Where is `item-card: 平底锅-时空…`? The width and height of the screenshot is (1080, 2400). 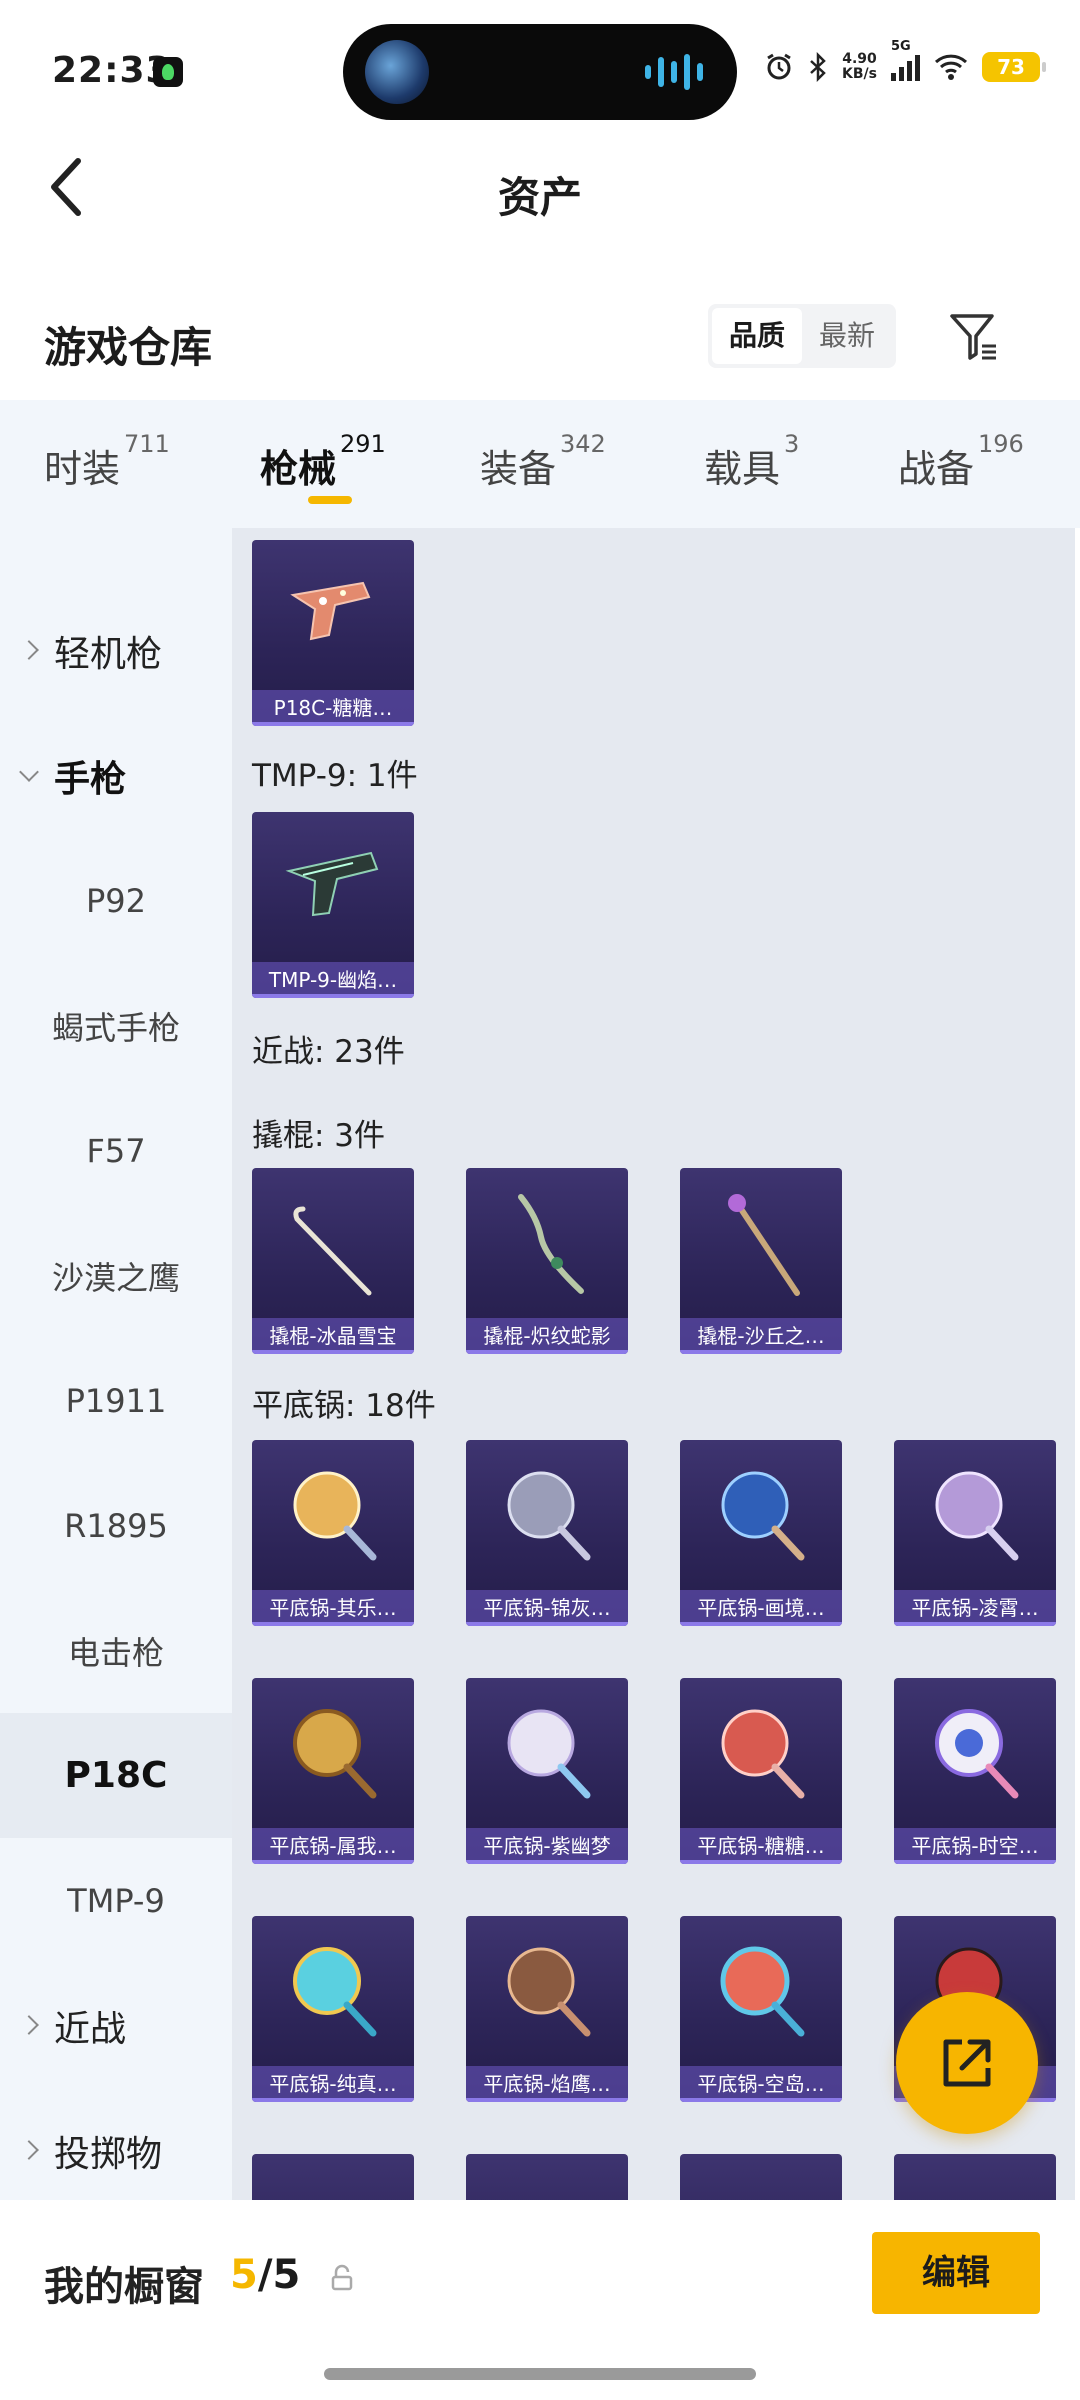
item-card: 平底锅-时空… is located at coordinates (975, 1771).